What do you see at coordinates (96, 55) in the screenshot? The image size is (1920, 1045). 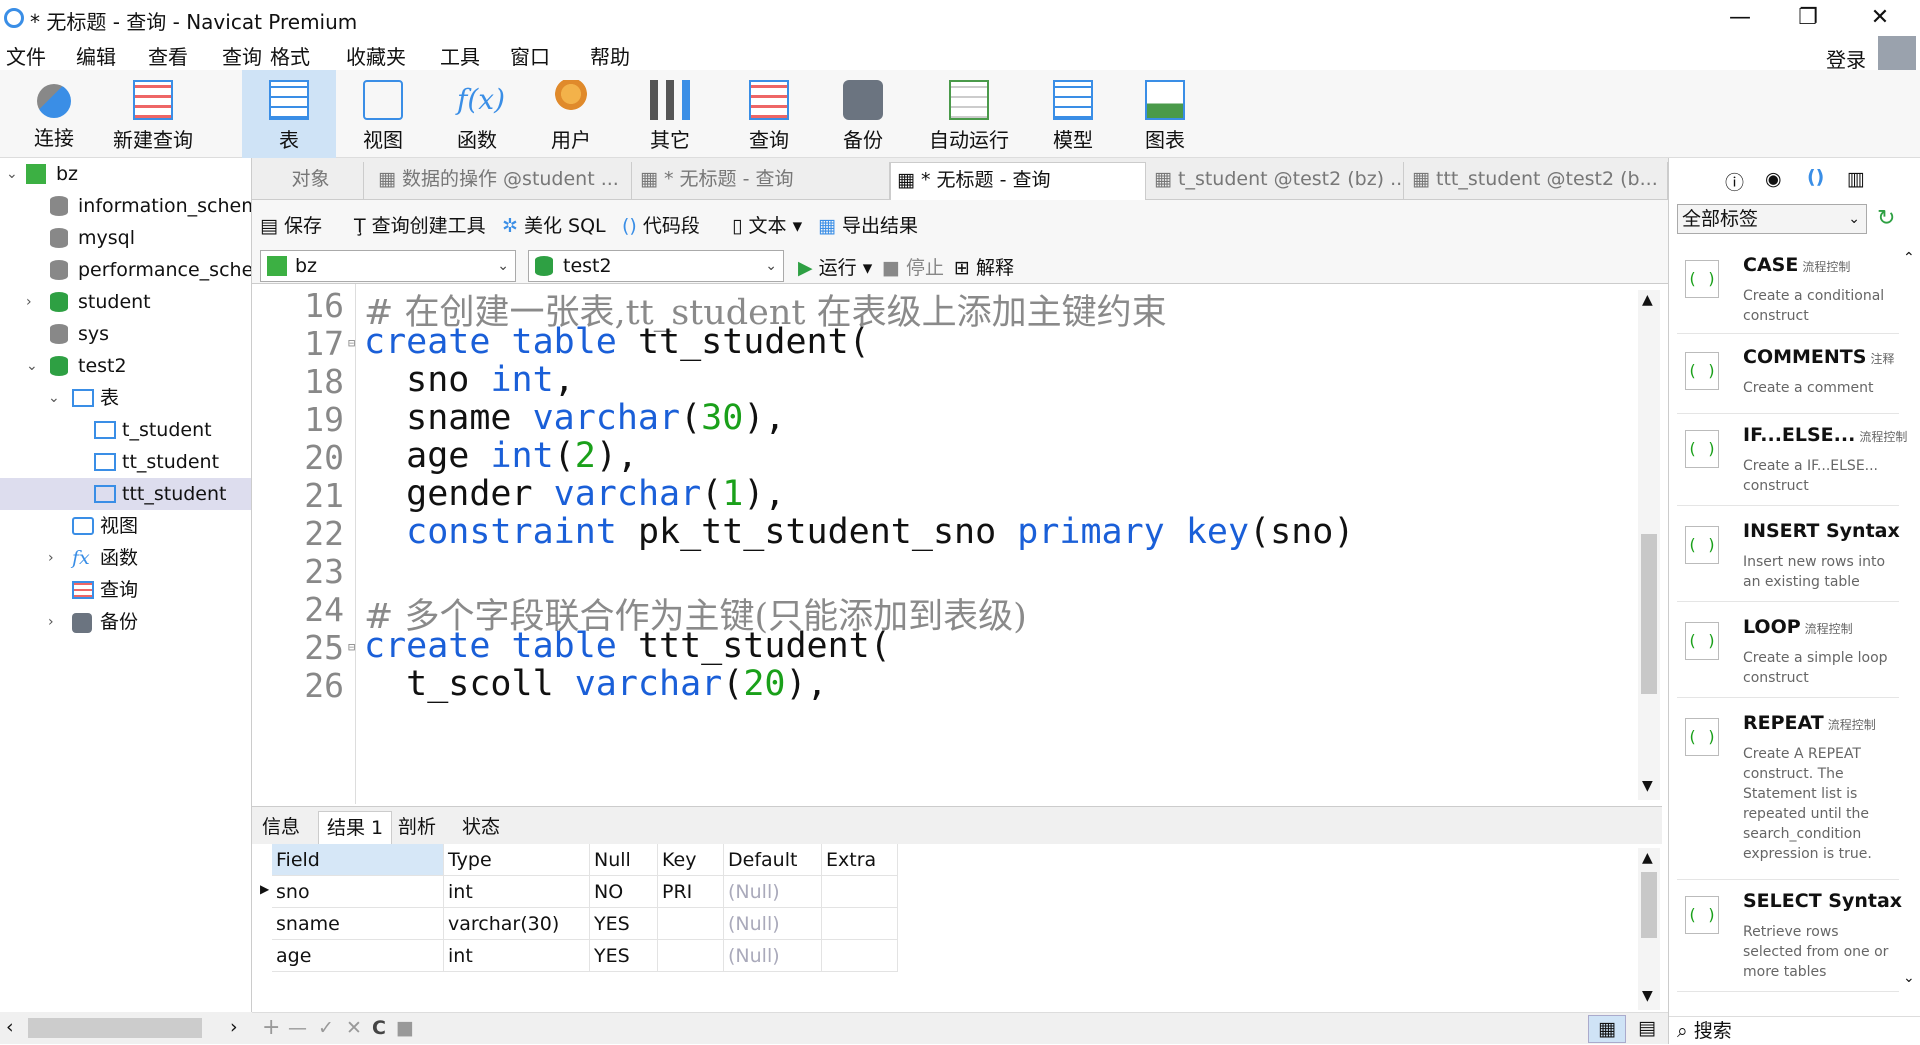 I see `menu-edit: 编辑` at bounding box center [96, 55].